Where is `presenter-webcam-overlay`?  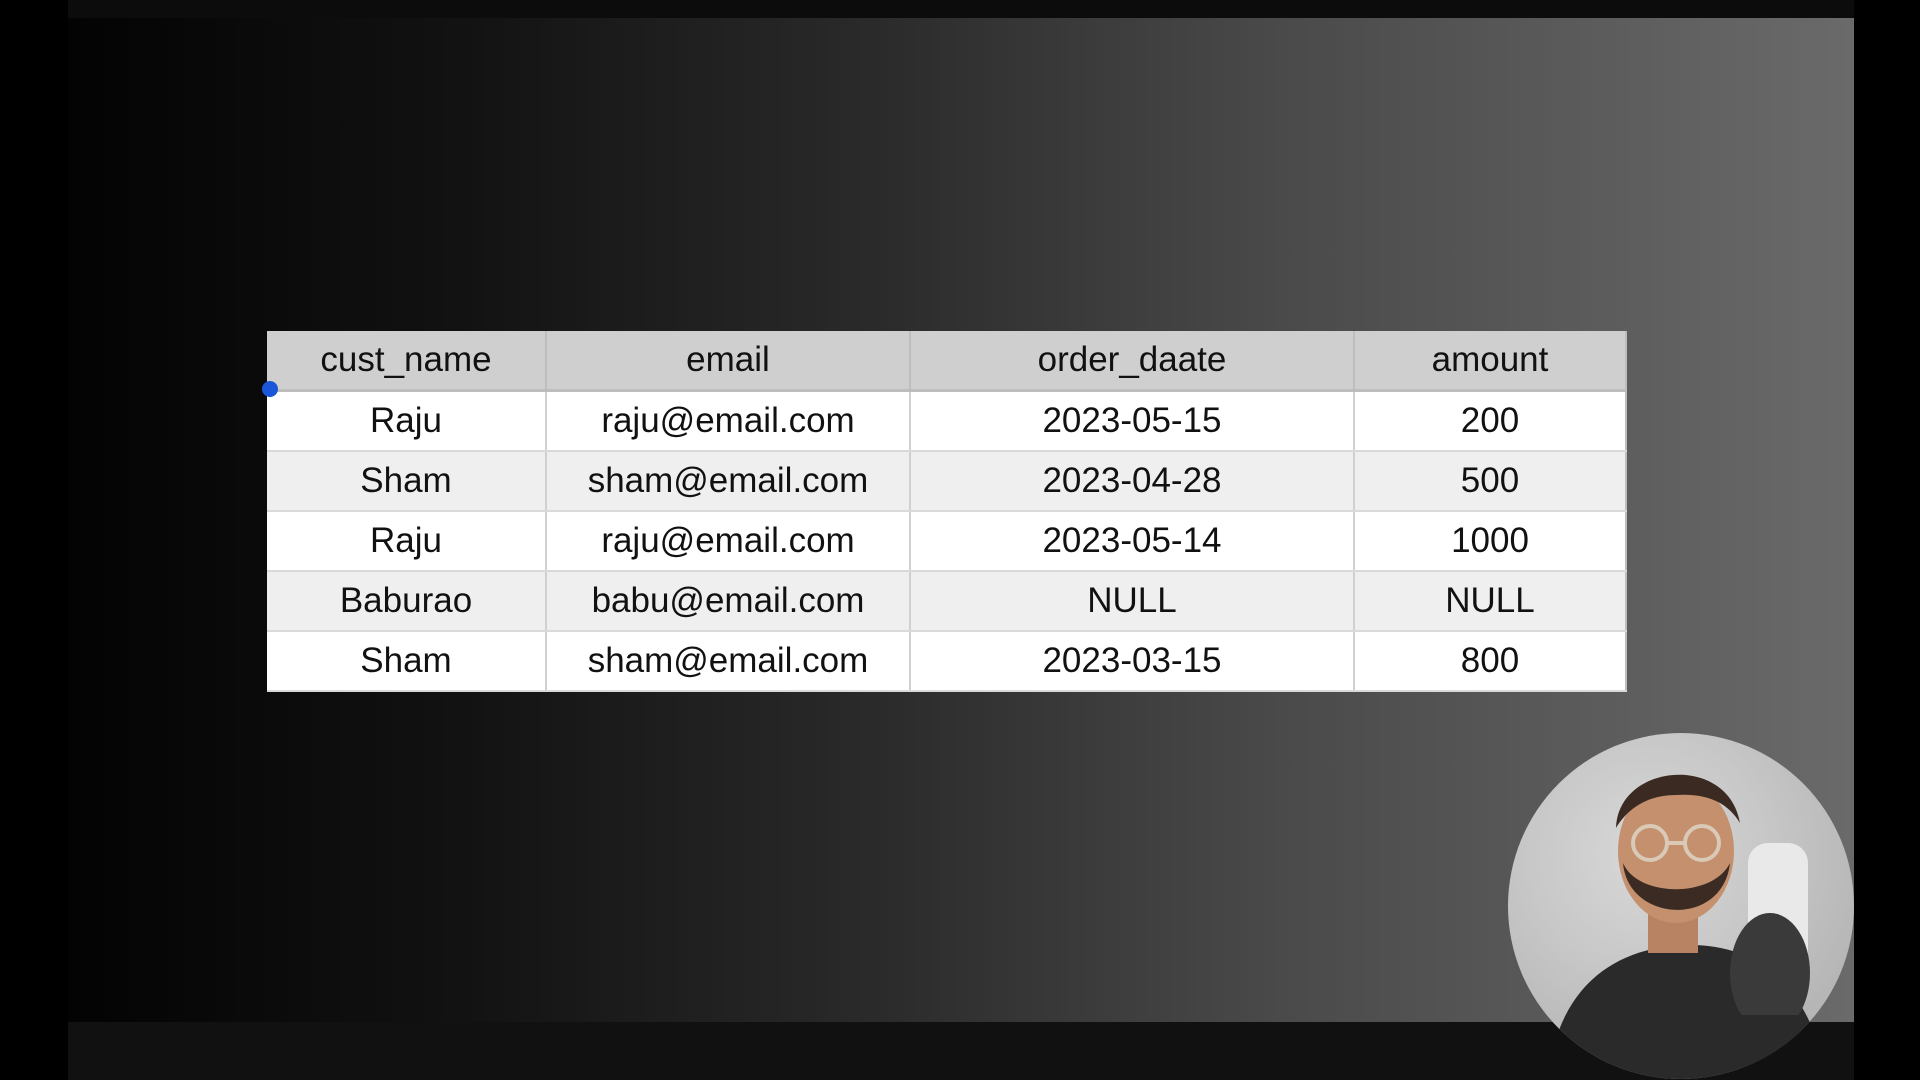 presenter-webcam-overlay is located at coordinates (1681, 906).